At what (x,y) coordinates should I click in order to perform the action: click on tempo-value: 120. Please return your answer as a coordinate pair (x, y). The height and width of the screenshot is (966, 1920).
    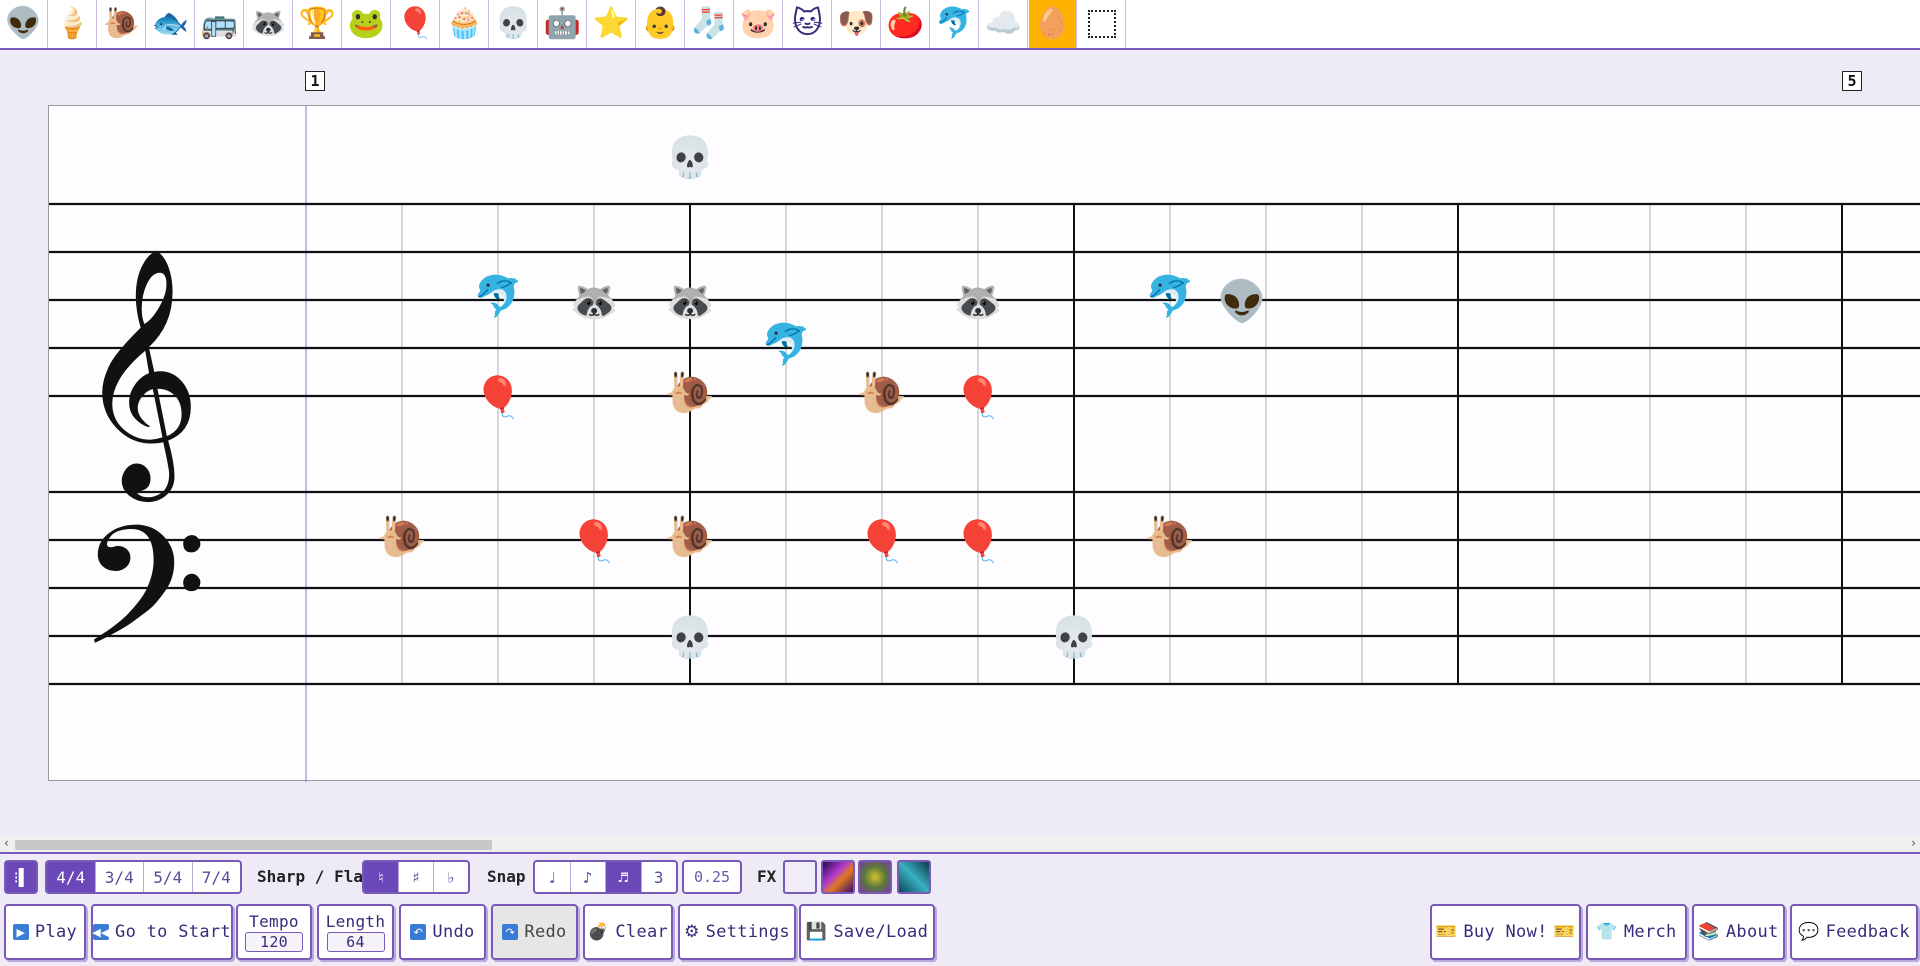
    Looking at the image, I should click on (274, 942).